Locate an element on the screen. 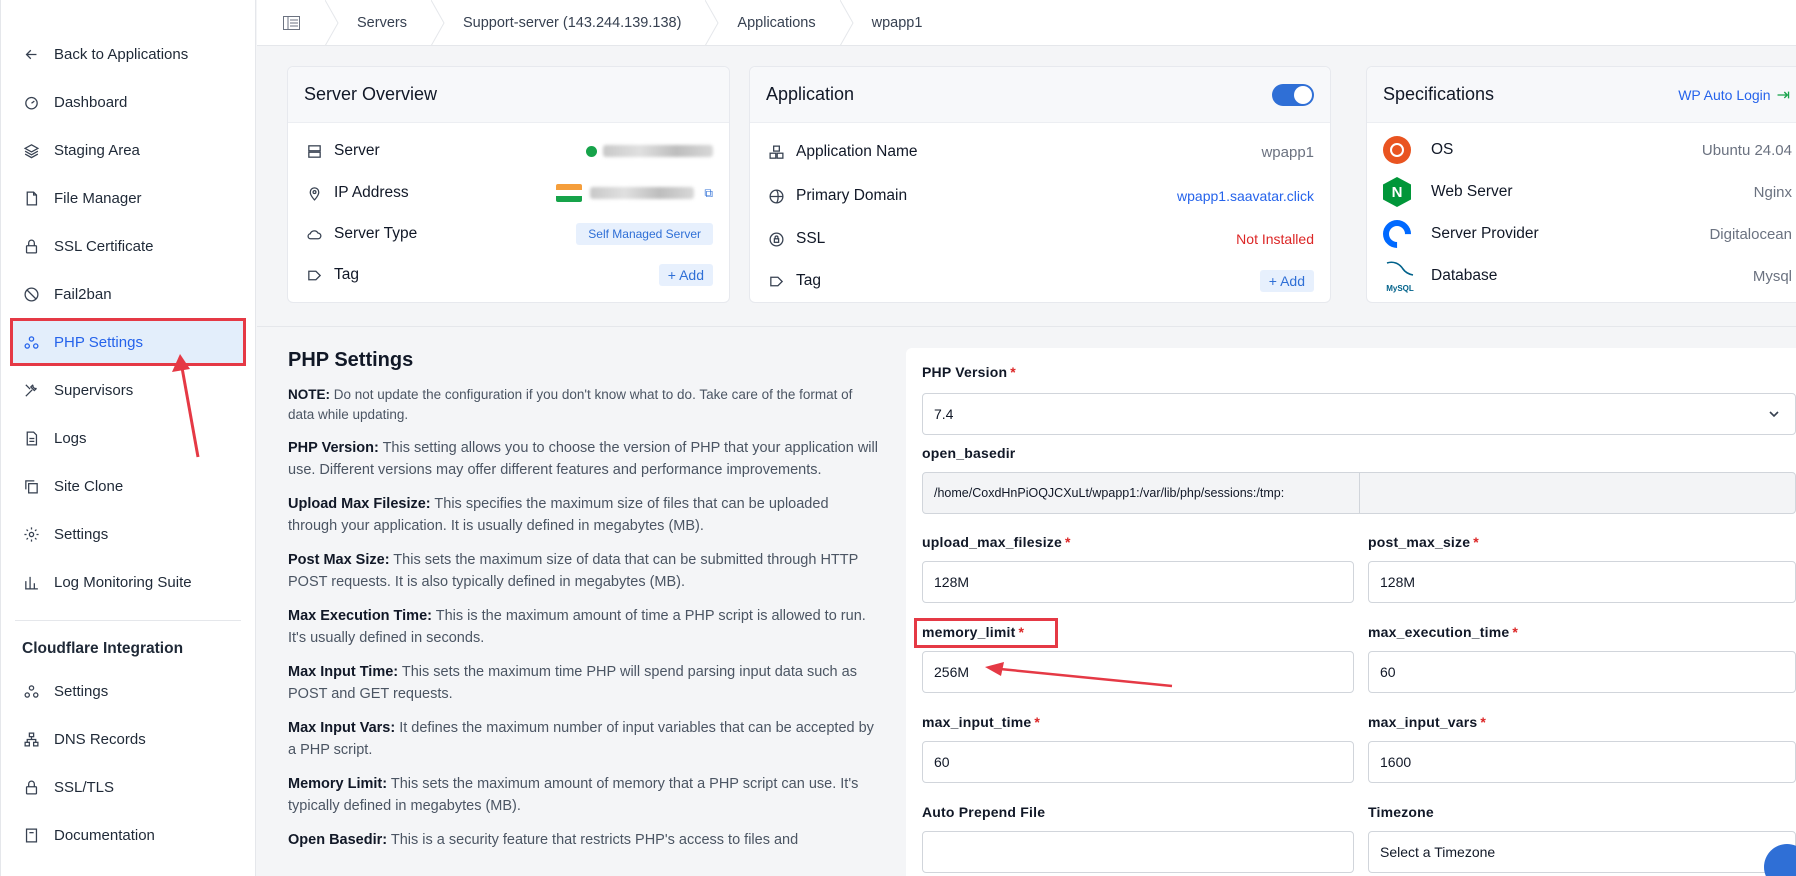 The image size is (1796, 876). max-input-vars-label: max_input_vars * is located at coordinates (1427, 722).